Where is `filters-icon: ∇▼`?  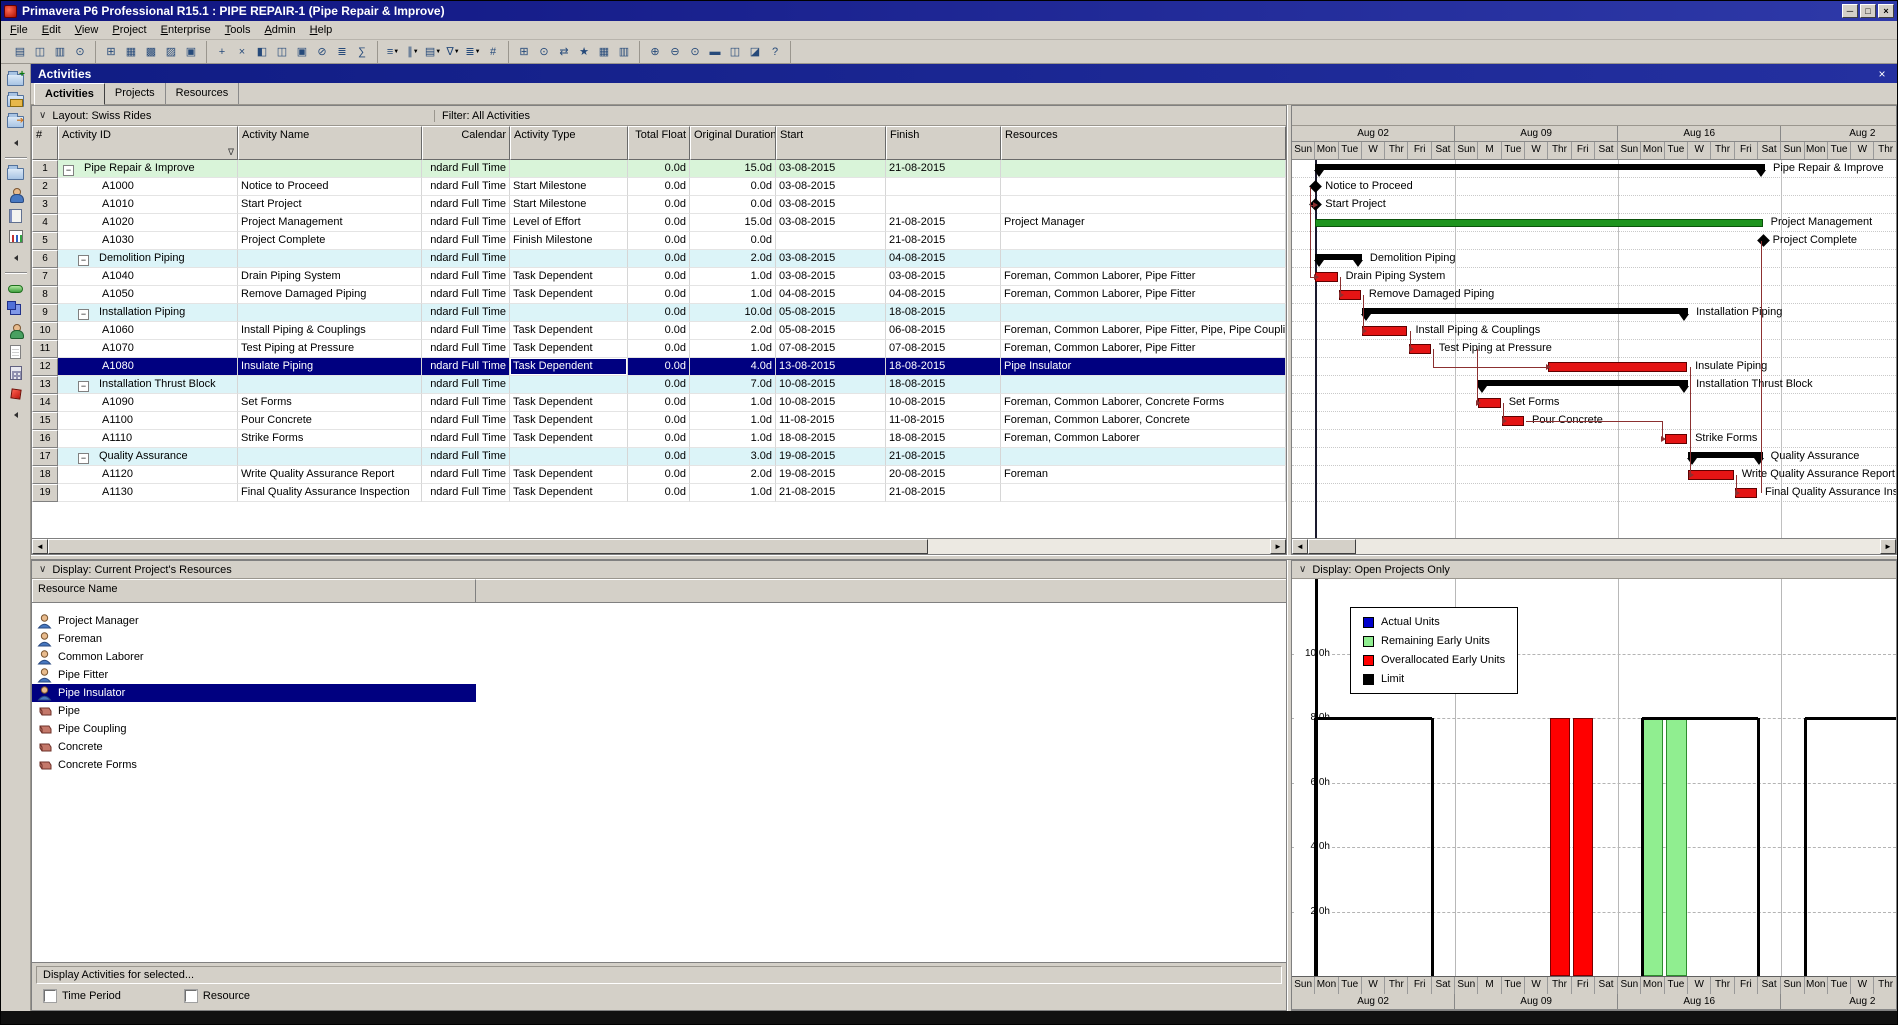 filters-icon: ∇▼ is located at coordinates (453, 51).